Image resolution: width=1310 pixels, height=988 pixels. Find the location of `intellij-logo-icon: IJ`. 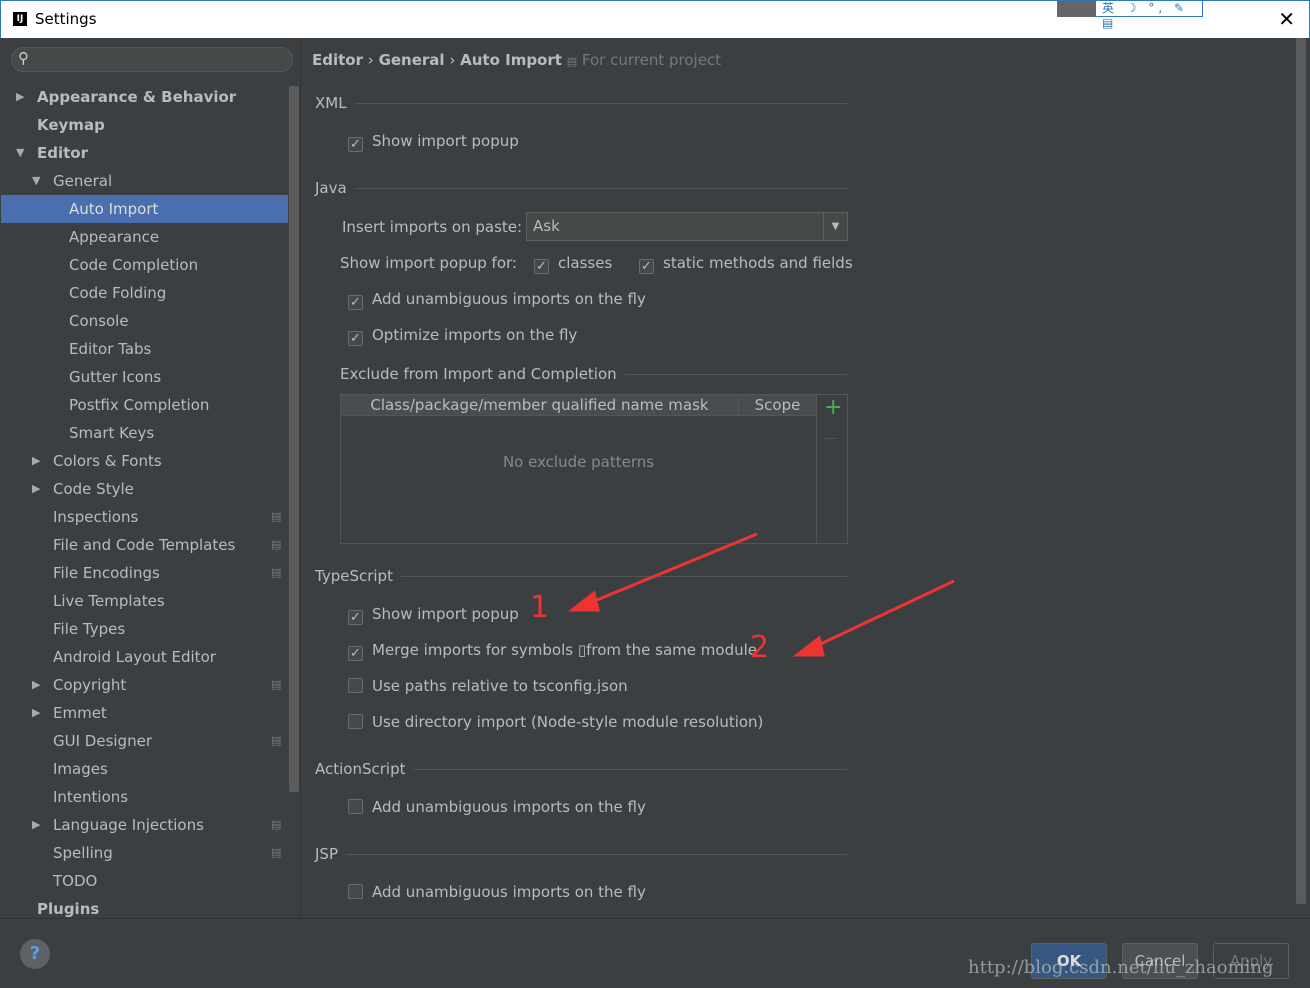

intellij-logo-icon: IJ is located at coordinates (20, 19).